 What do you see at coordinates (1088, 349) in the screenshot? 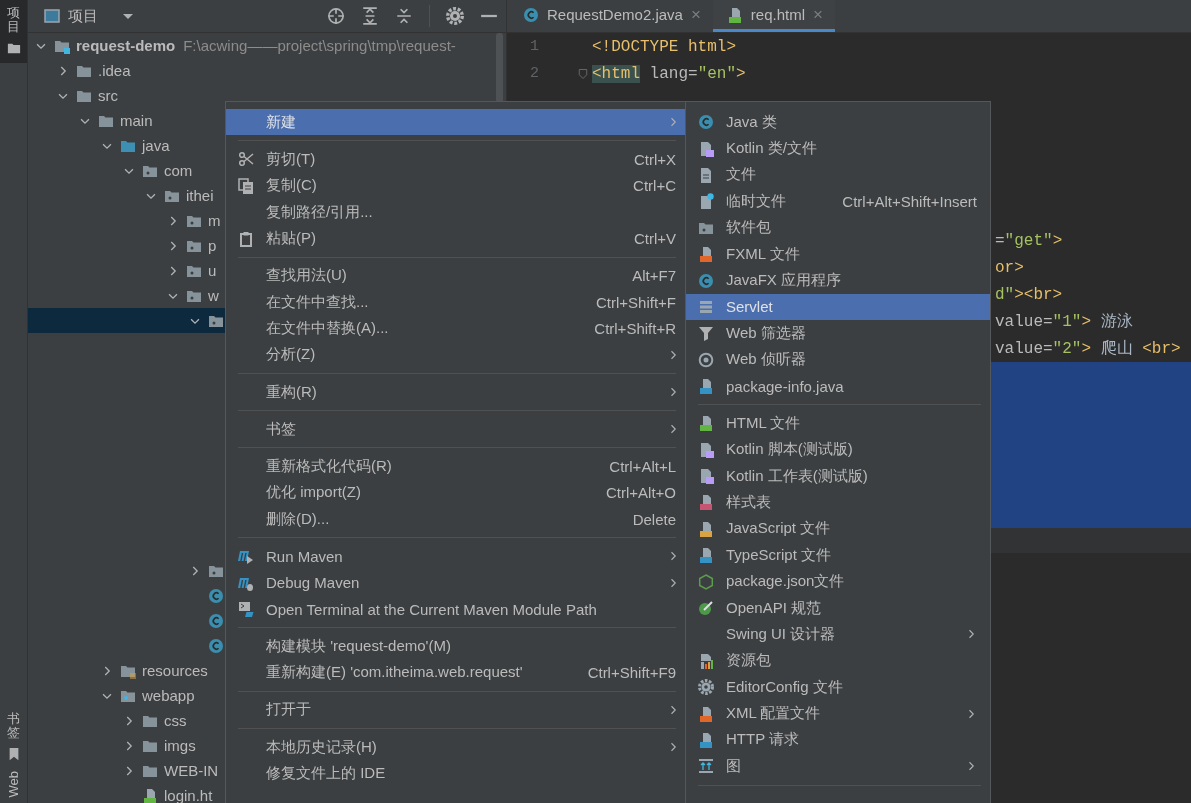
I see `code-line: value="2"> 爬山 <br>` at bounding box center [1088, 349].